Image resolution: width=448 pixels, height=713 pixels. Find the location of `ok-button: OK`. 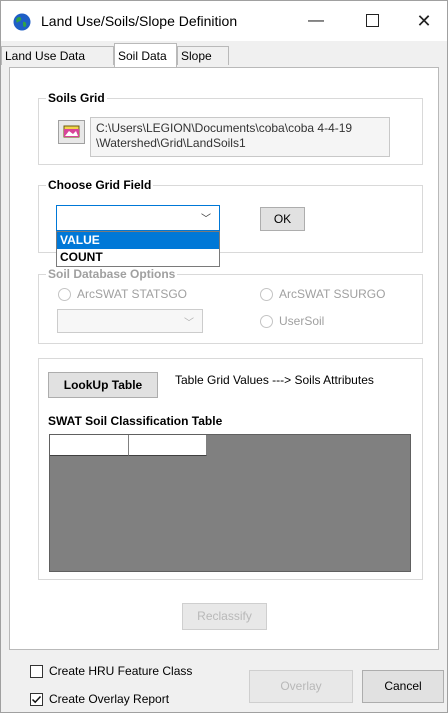

ok-button: OK is located at coordinates (282, 219).